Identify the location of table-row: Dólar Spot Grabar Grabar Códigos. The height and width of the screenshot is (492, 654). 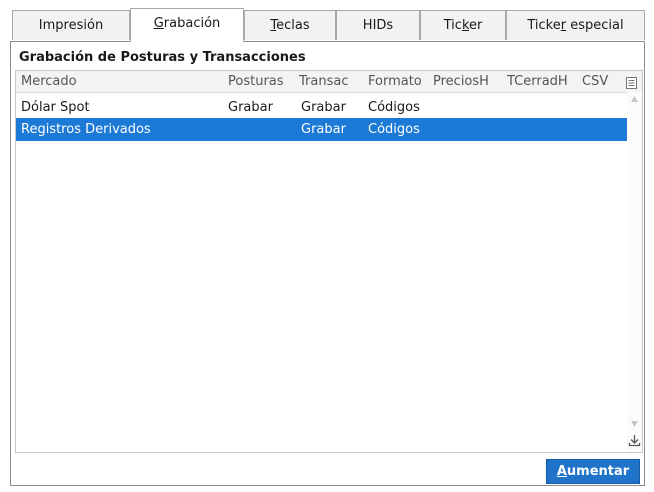
(322, 107).